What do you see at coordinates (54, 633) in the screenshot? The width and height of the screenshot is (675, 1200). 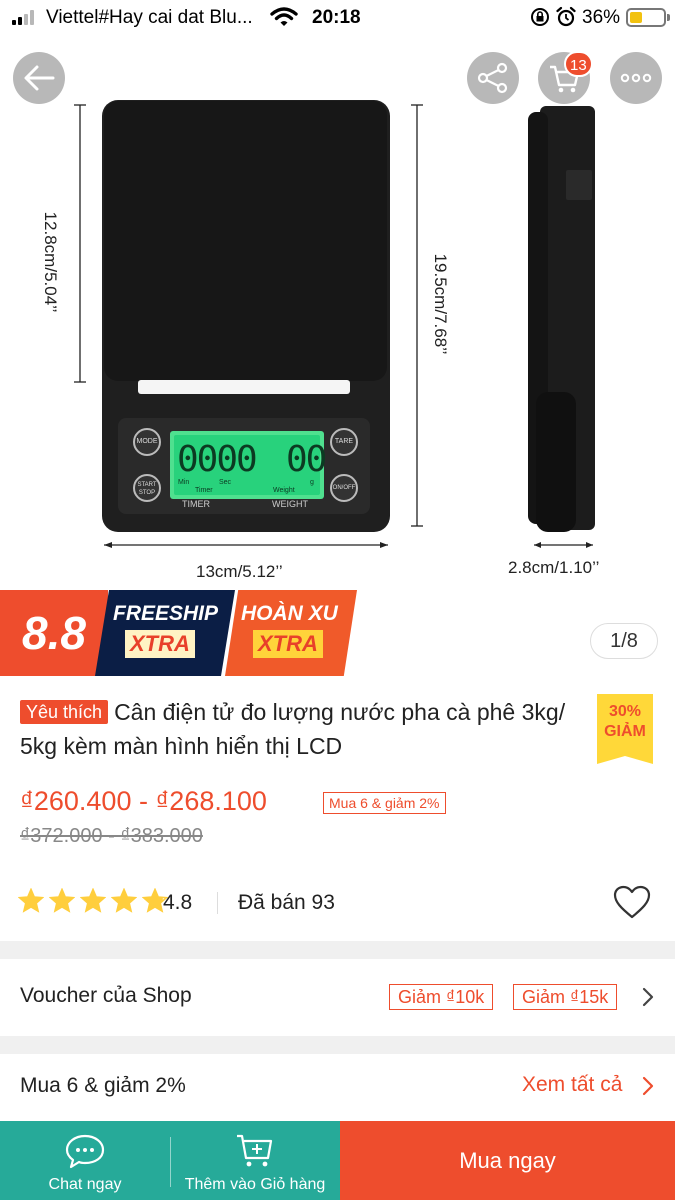 I see `sale-88-badge: 8.8` at bounding box center [54, 633].